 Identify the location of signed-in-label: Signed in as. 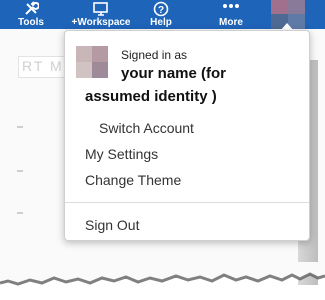
(154, 55).